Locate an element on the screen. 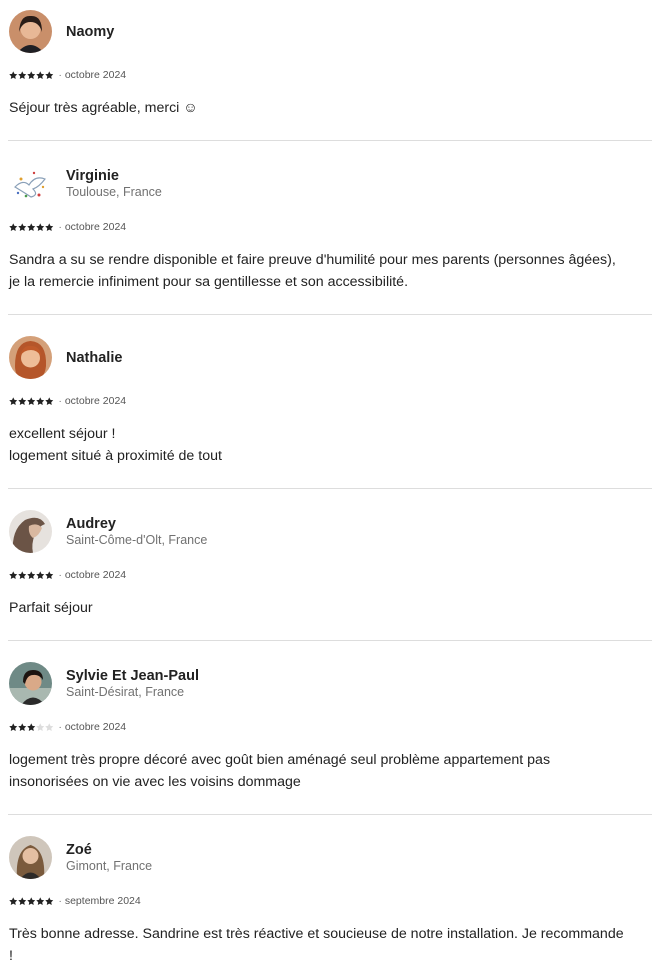 This screenshot has width=659, height=974. review-meta: · septembre 2024 is located at coordinates (75, 901).